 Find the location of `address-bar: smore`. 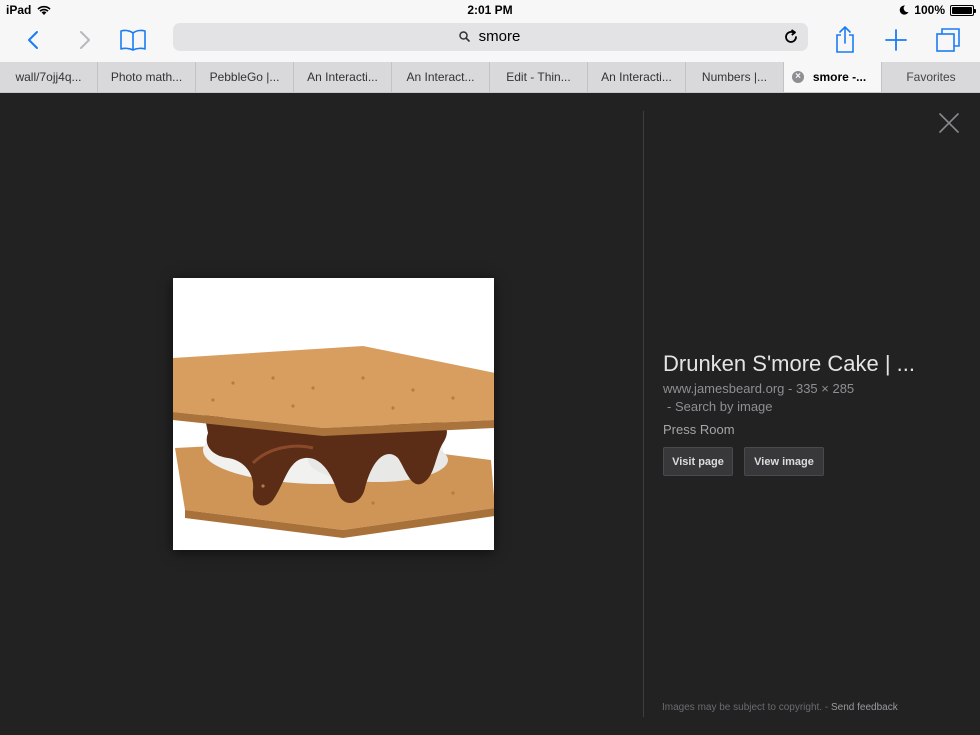

address-bar: smore is located at coordinates (490, 37).